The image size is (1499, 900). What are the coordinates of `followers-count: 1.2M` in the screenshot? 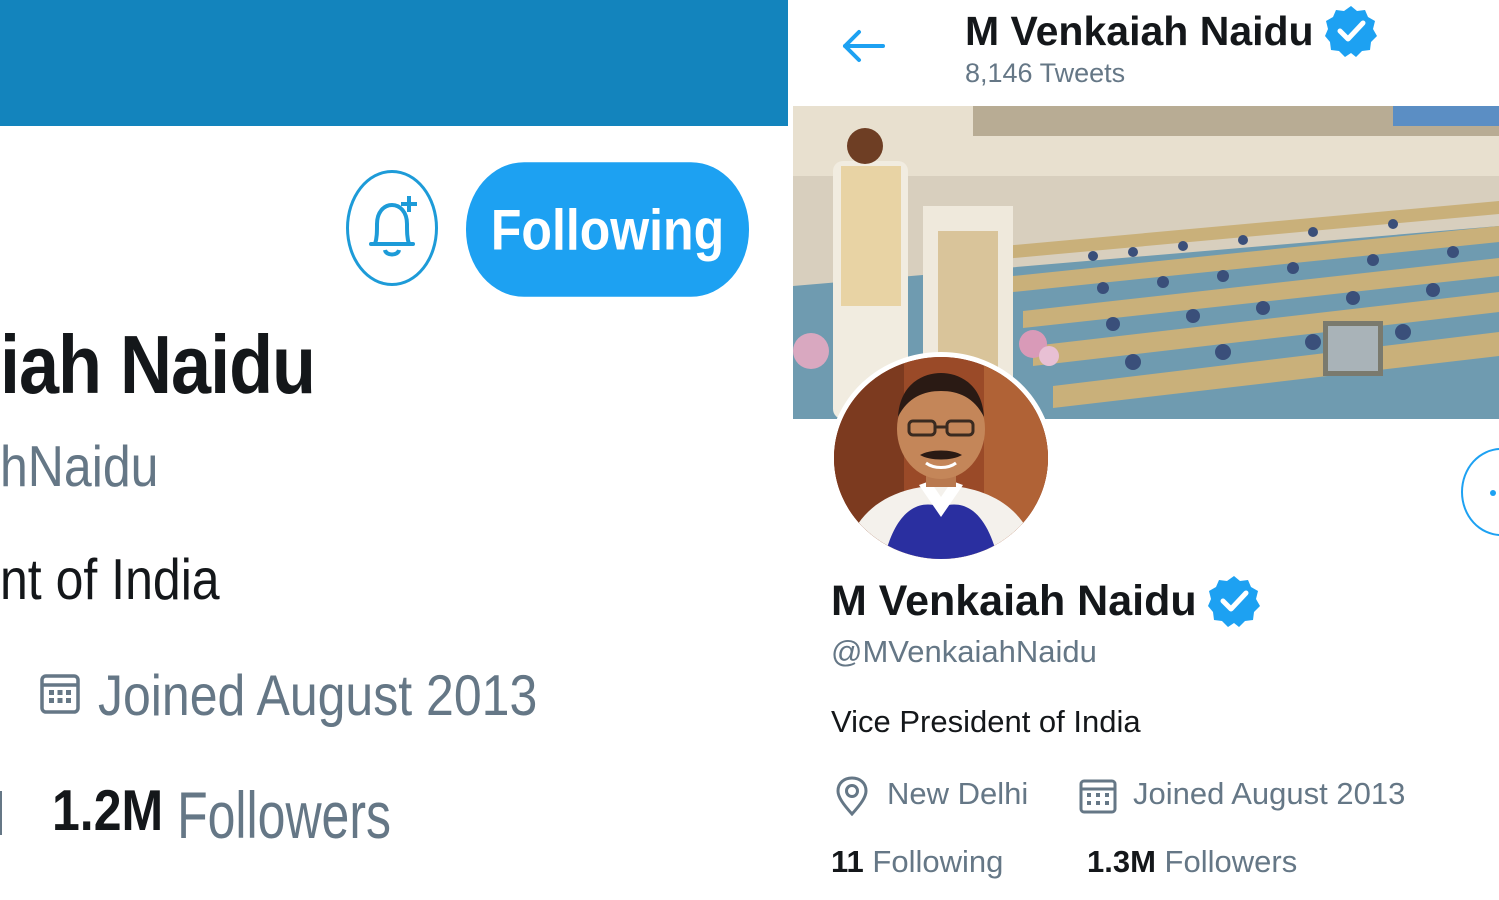 It's located at (108, 810).